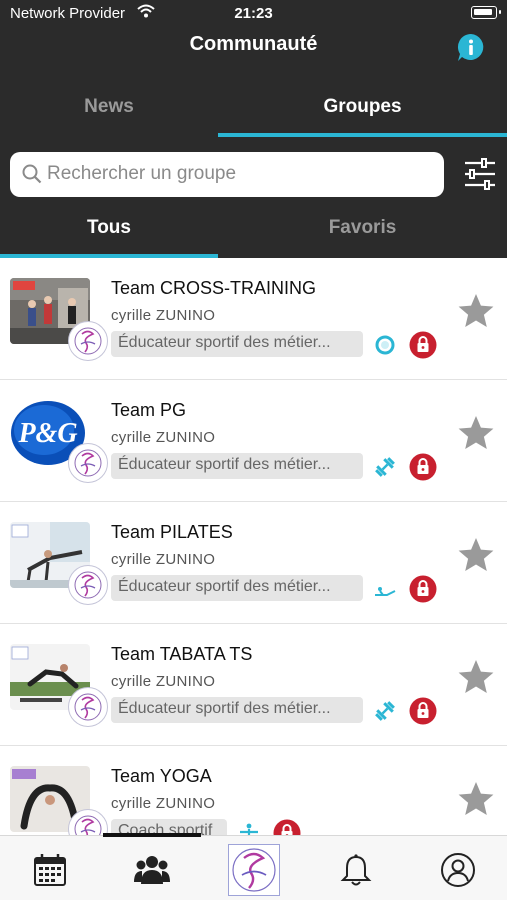 The image size is (507, 900). Describe the element at coordinates (32, 177) in the screenshot. I see `search-icon` at that location.